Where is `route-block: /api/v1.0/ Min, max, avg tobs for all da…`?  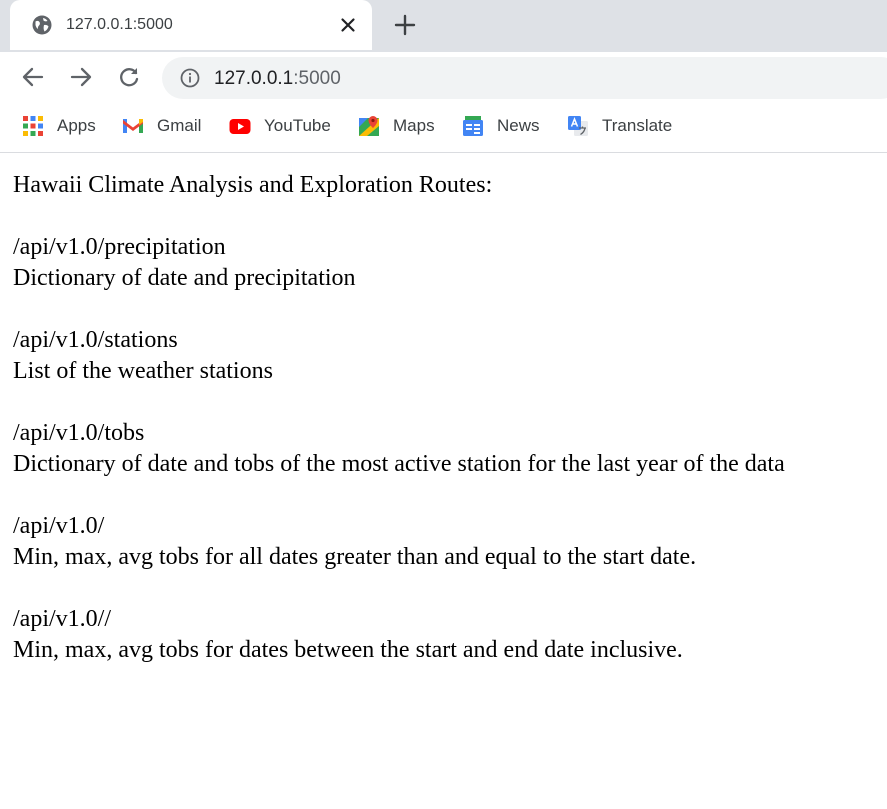 route-block: /api/v1.0/ Min, max, avg tobs for all da… is located at coordinates (448, 542).